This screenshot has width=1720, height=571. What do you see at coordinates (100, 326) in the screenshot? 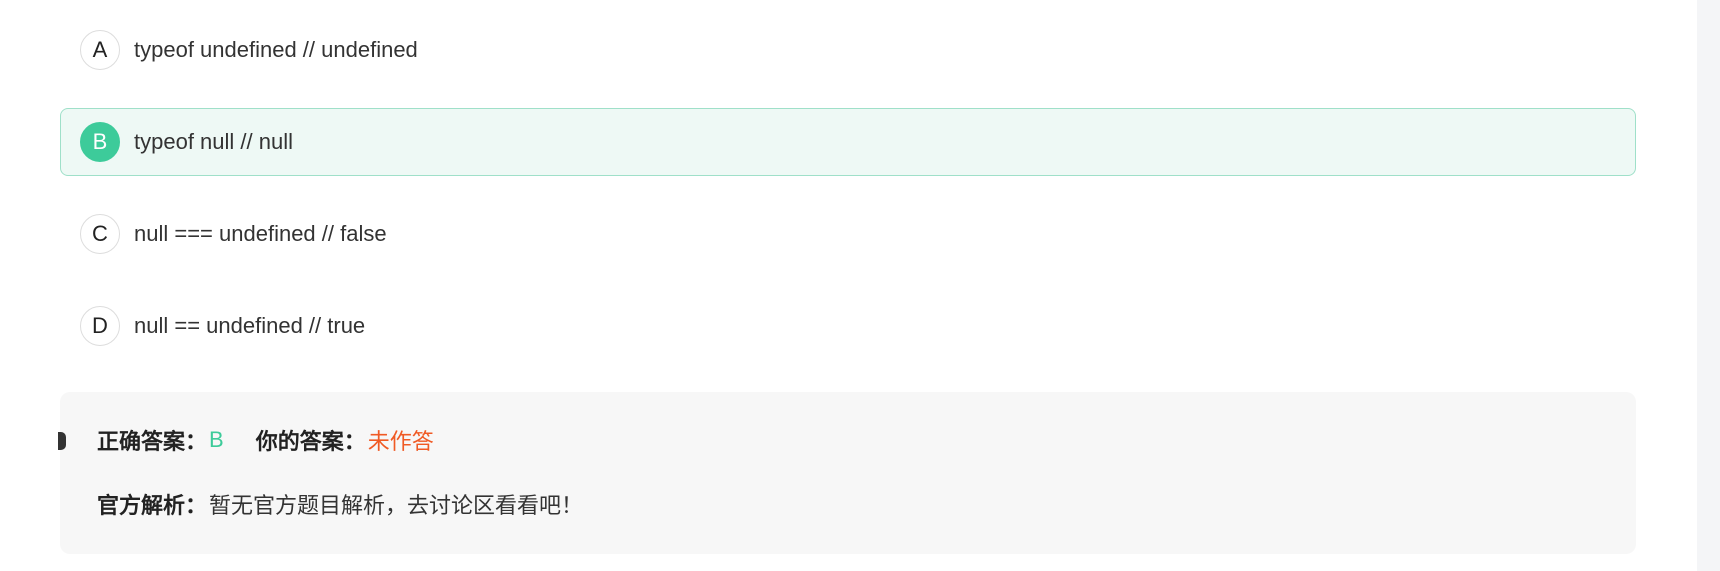
I see `option-d-badge: D` at bounding box center [100, 326].